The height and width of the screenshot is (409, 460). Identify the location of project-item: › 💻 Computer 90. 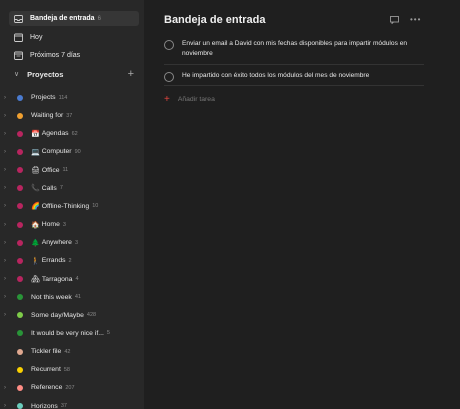
(72, 151).